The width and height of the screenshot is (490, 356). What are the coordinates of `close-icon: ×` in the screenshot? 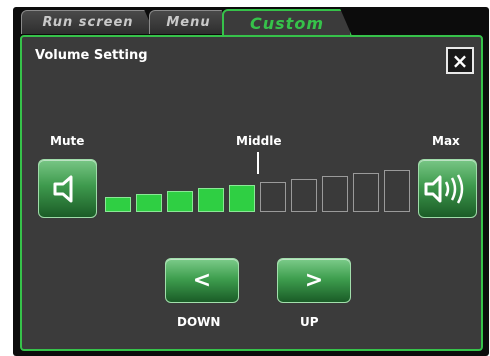 It's located at (460, 60).